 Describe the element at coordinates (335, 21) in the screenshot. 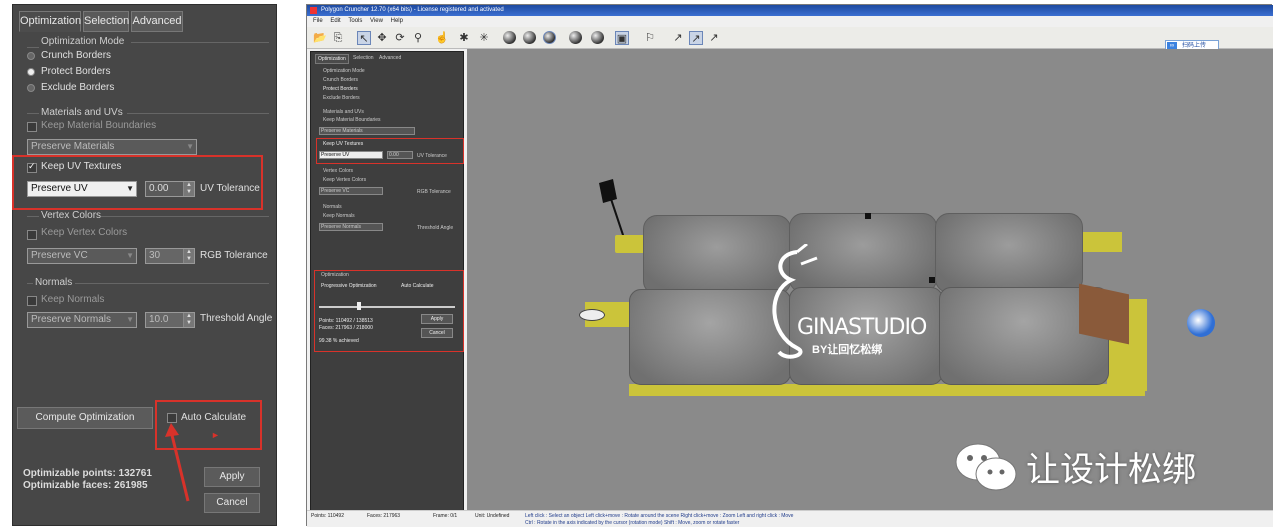

I see `menu-edit: Edit` at that location.